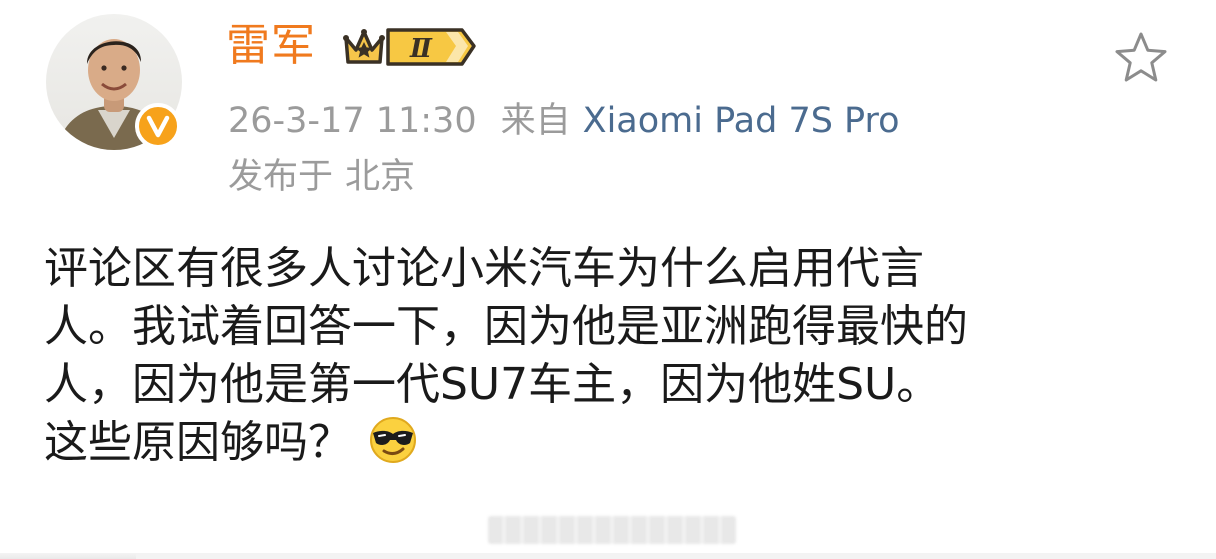 This screenshot has height=559, width=1216. I want to click on source-label: 来自, so click(535, 121).